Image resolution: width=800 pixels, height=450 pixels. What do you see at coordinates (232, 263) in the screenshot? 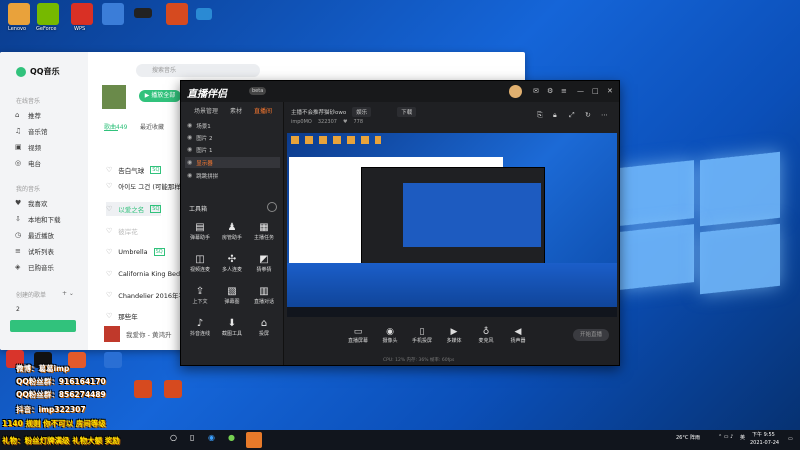
I see `tool-multi-link: ✣ 多人连麦` at bounding box center [232, 263].